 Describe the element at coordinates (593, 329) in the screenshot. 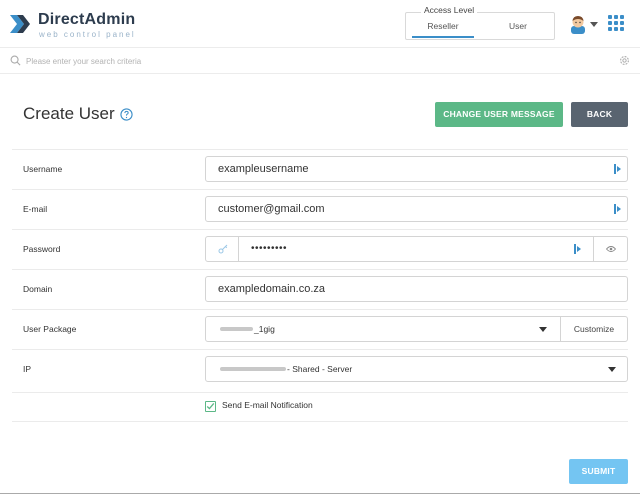

I see `customize-button: Customize` at that location.